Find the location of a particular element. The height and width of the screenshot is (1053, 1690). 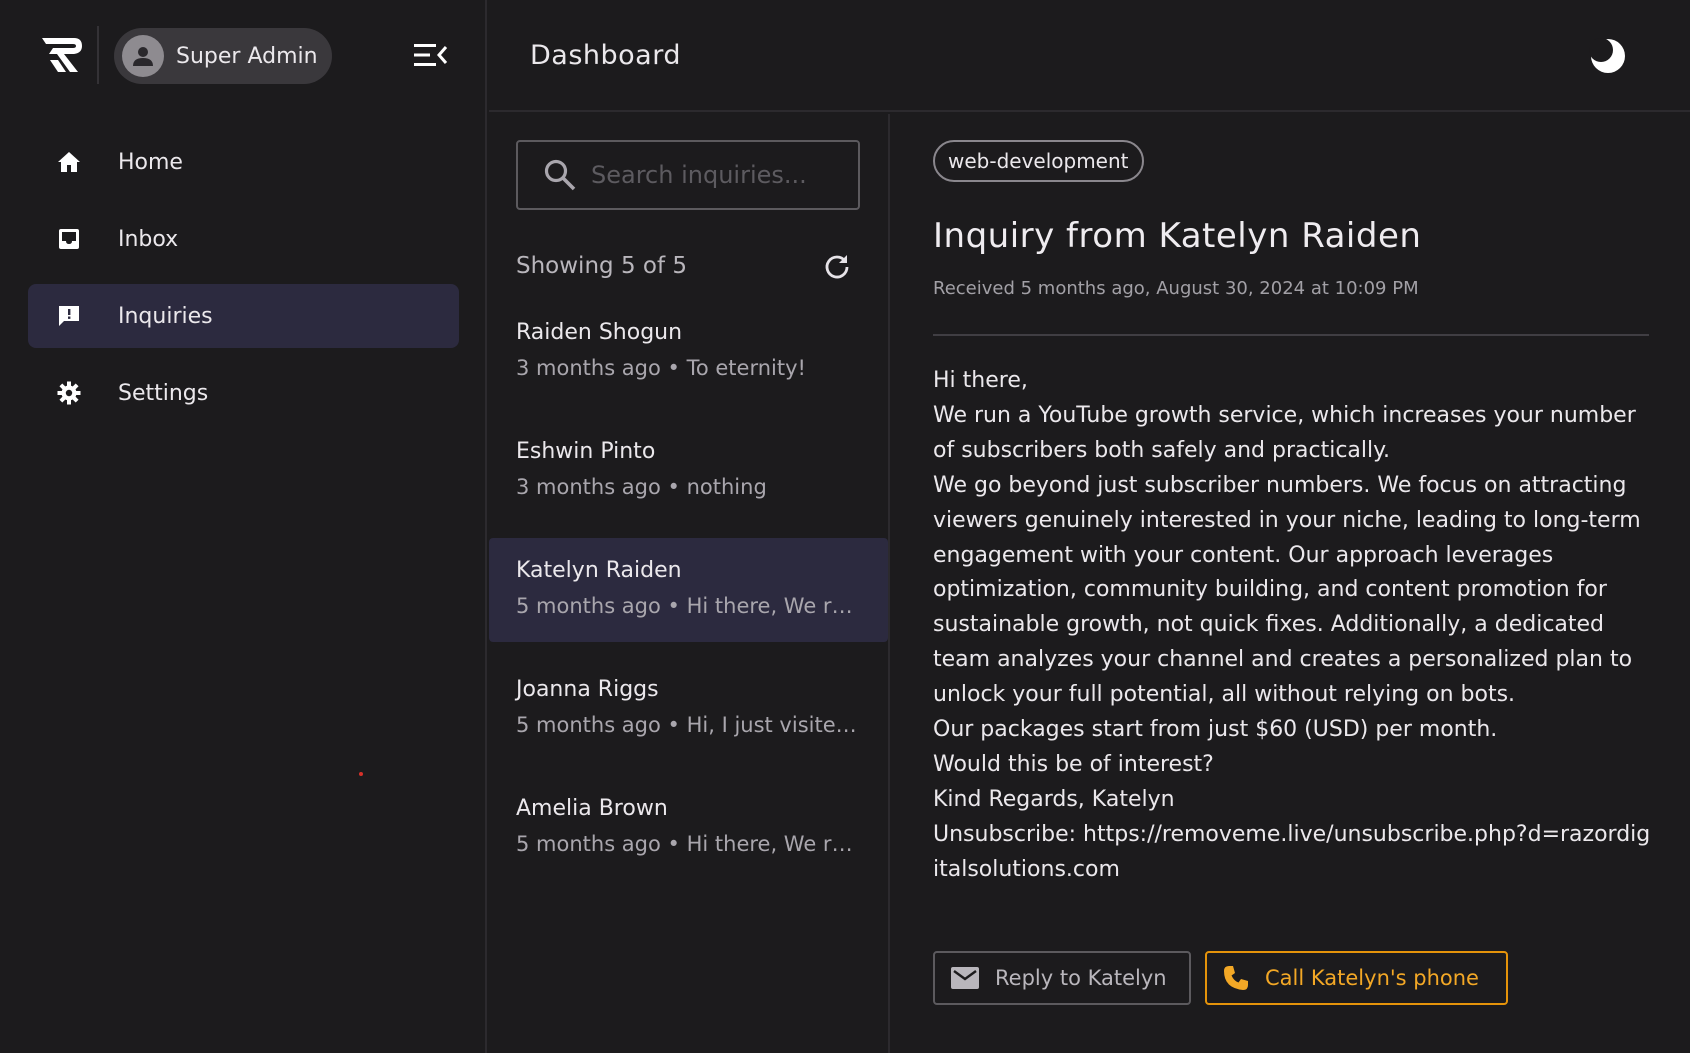

search-input is located at coordinates (716, 175).